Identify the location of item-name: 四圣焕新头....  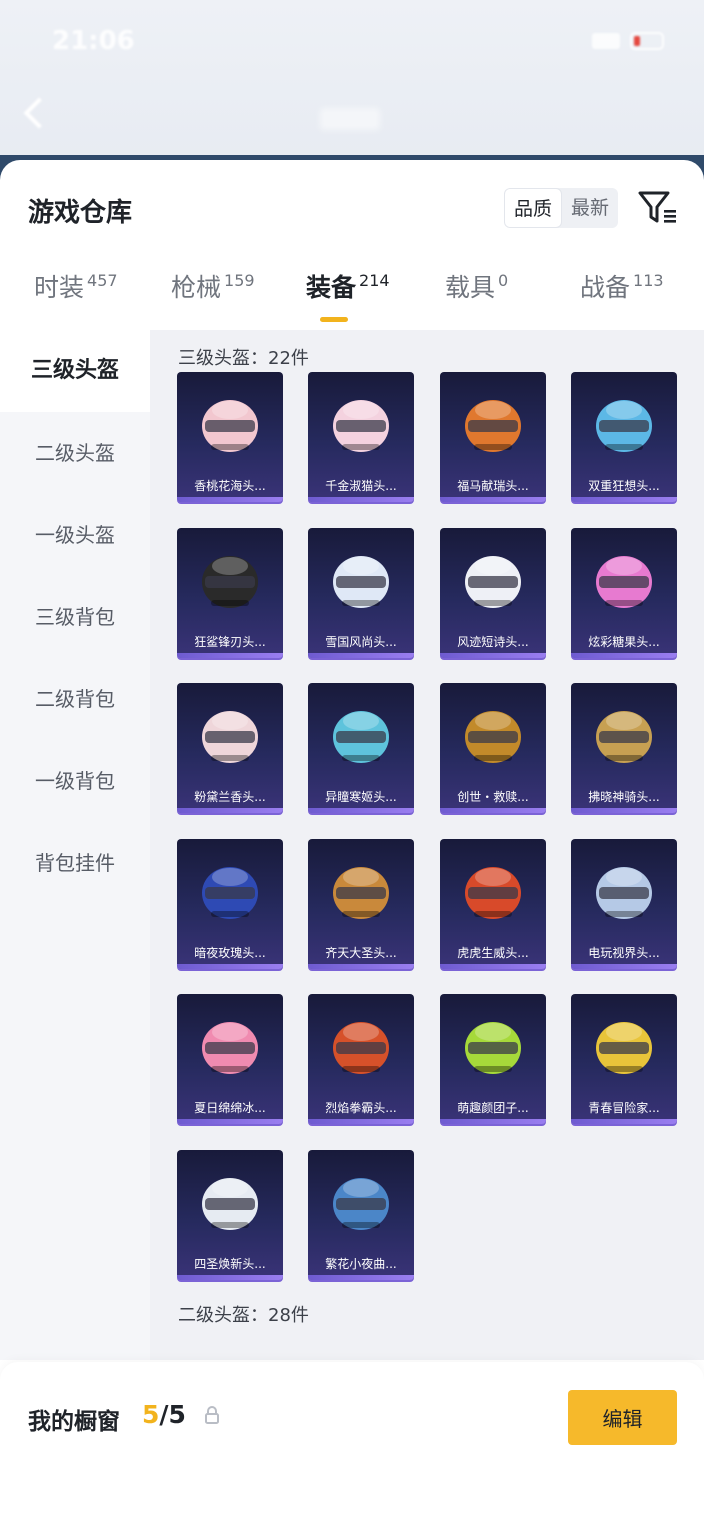
(230, 1263).